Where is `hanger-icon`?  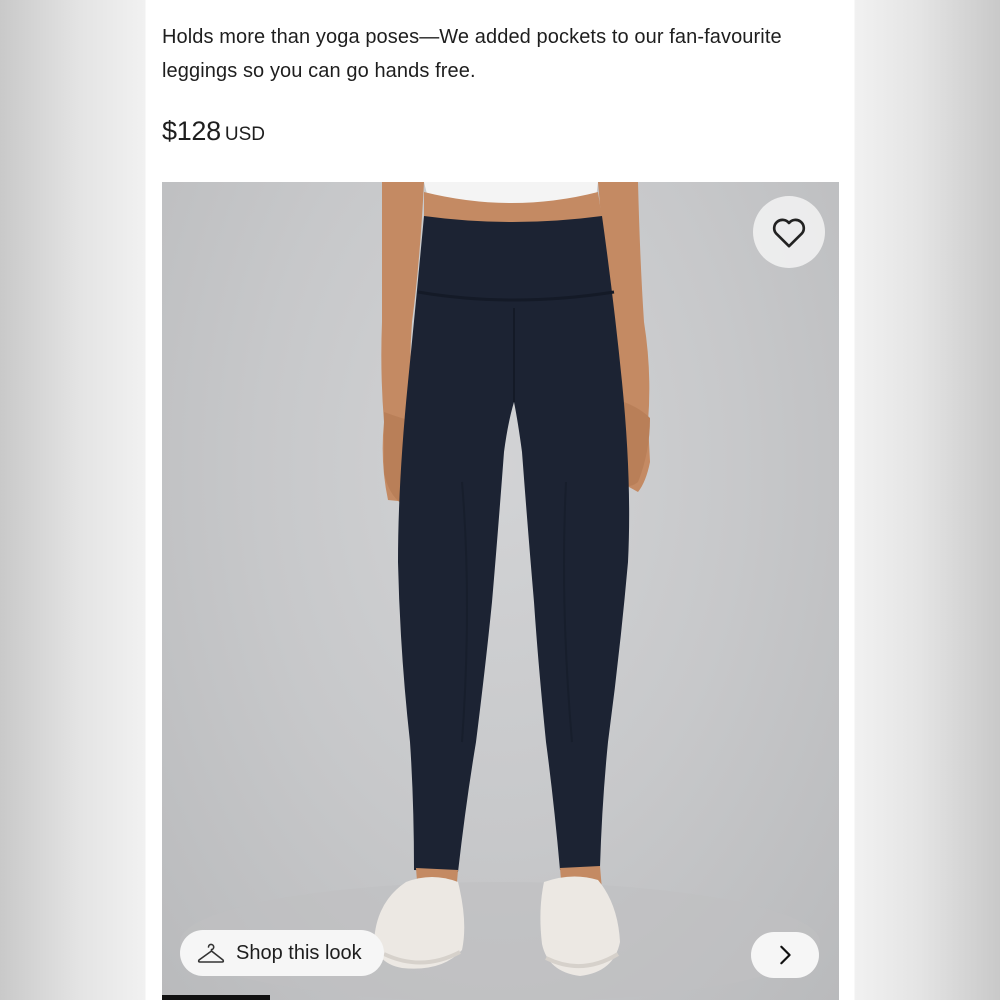
hanger-icon is located at coordinates (211, 953).